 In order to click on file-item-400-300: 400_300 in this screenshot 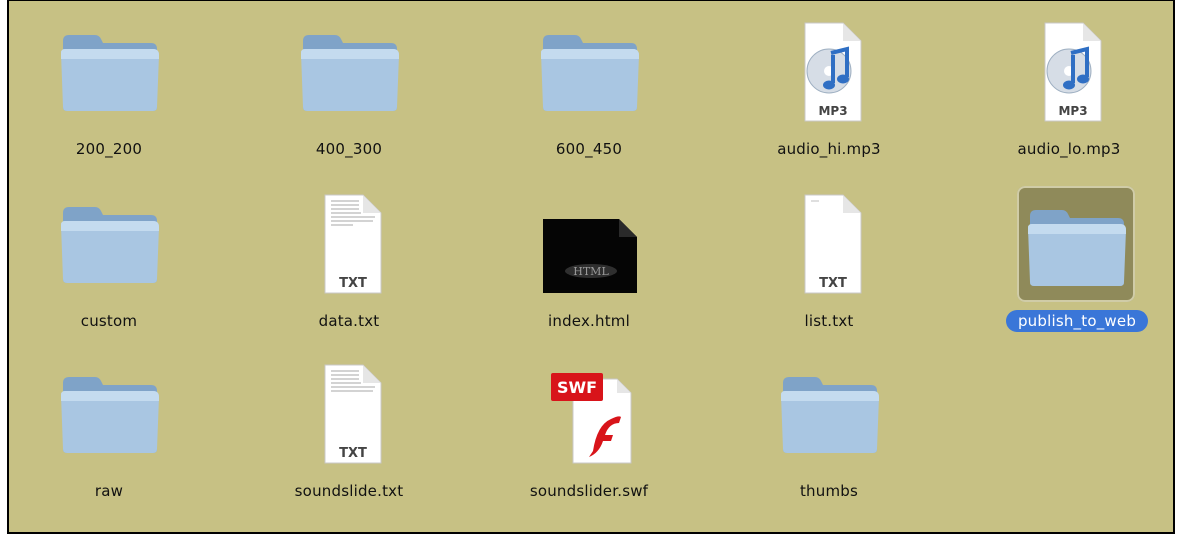, I will do `click(349, 86)`.